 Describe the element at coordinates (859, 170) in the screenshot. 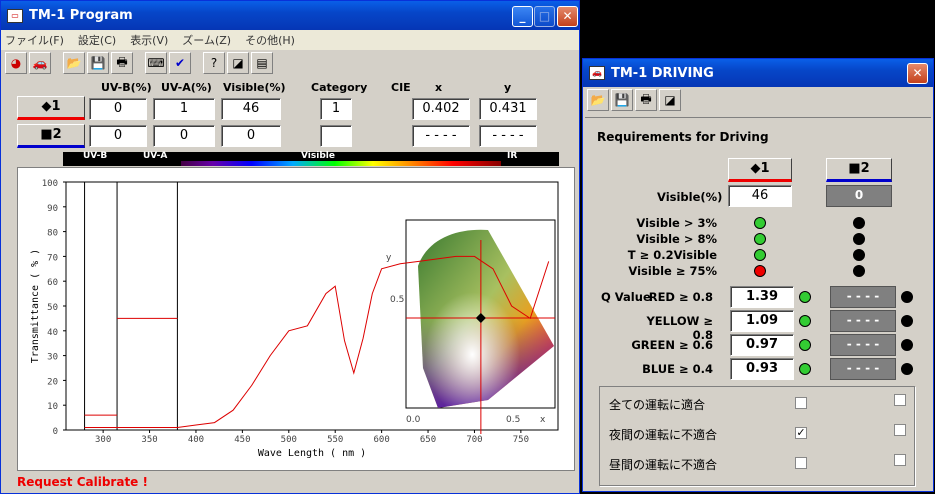

I see `driving-sample-2-button: ■2` at that location.